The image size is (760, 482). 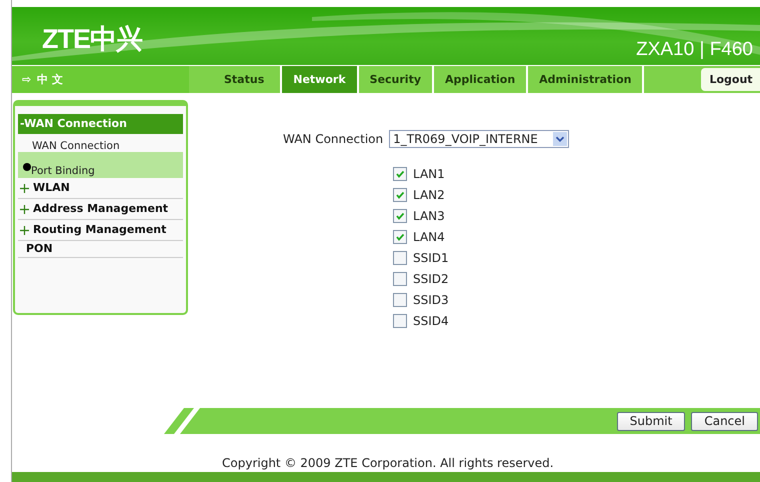 What do you see at coordinates (431, 321) in the screenshot?
I see `checkbox-label: SSID4` at bounding box center [431, 321].